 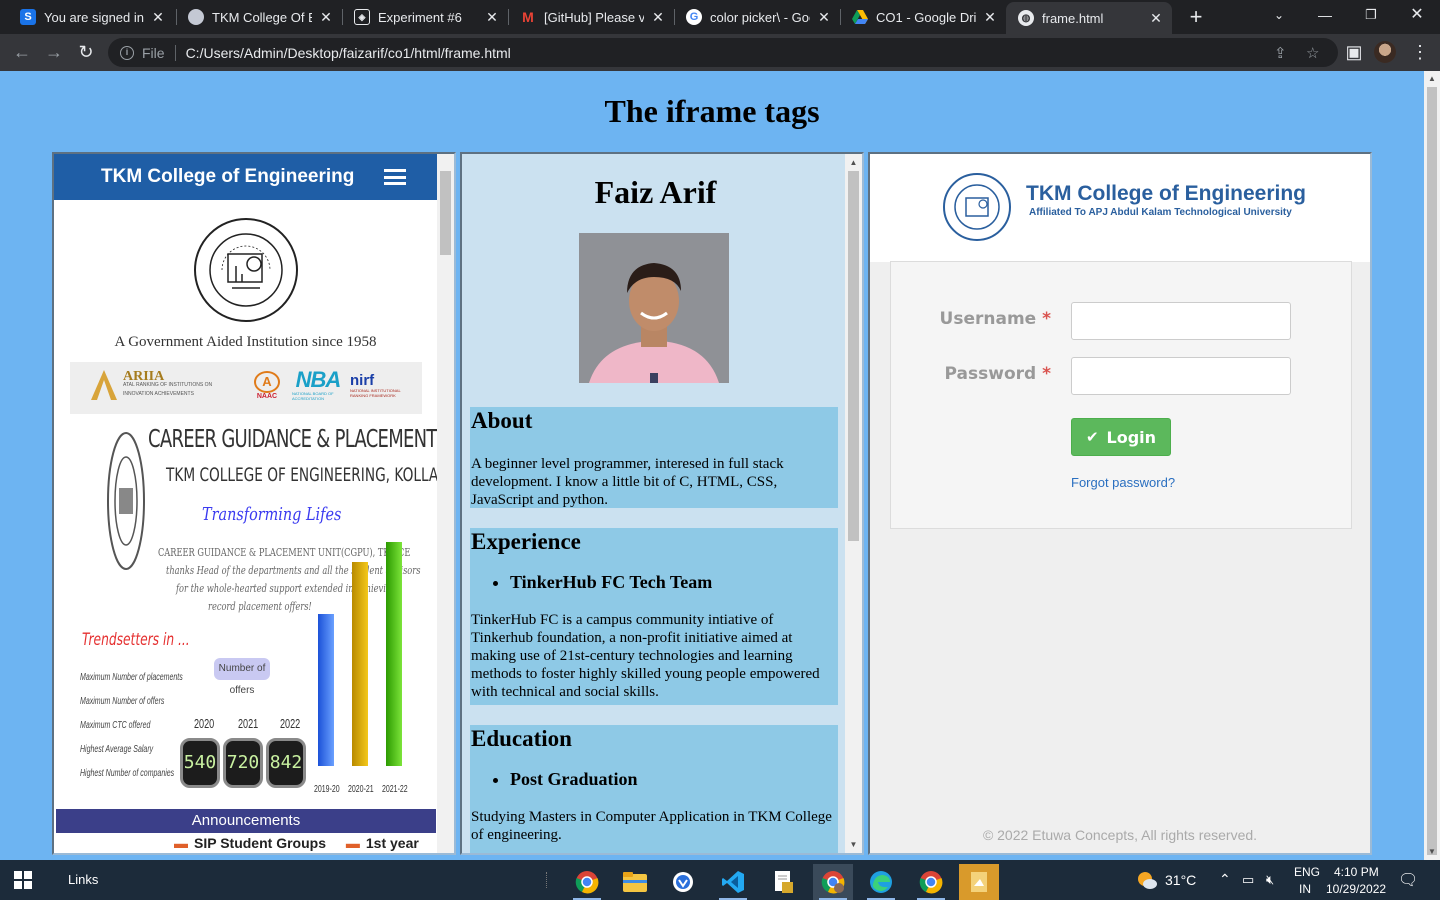 I want to click on required-mark: *, so click(x=1046, y=374).